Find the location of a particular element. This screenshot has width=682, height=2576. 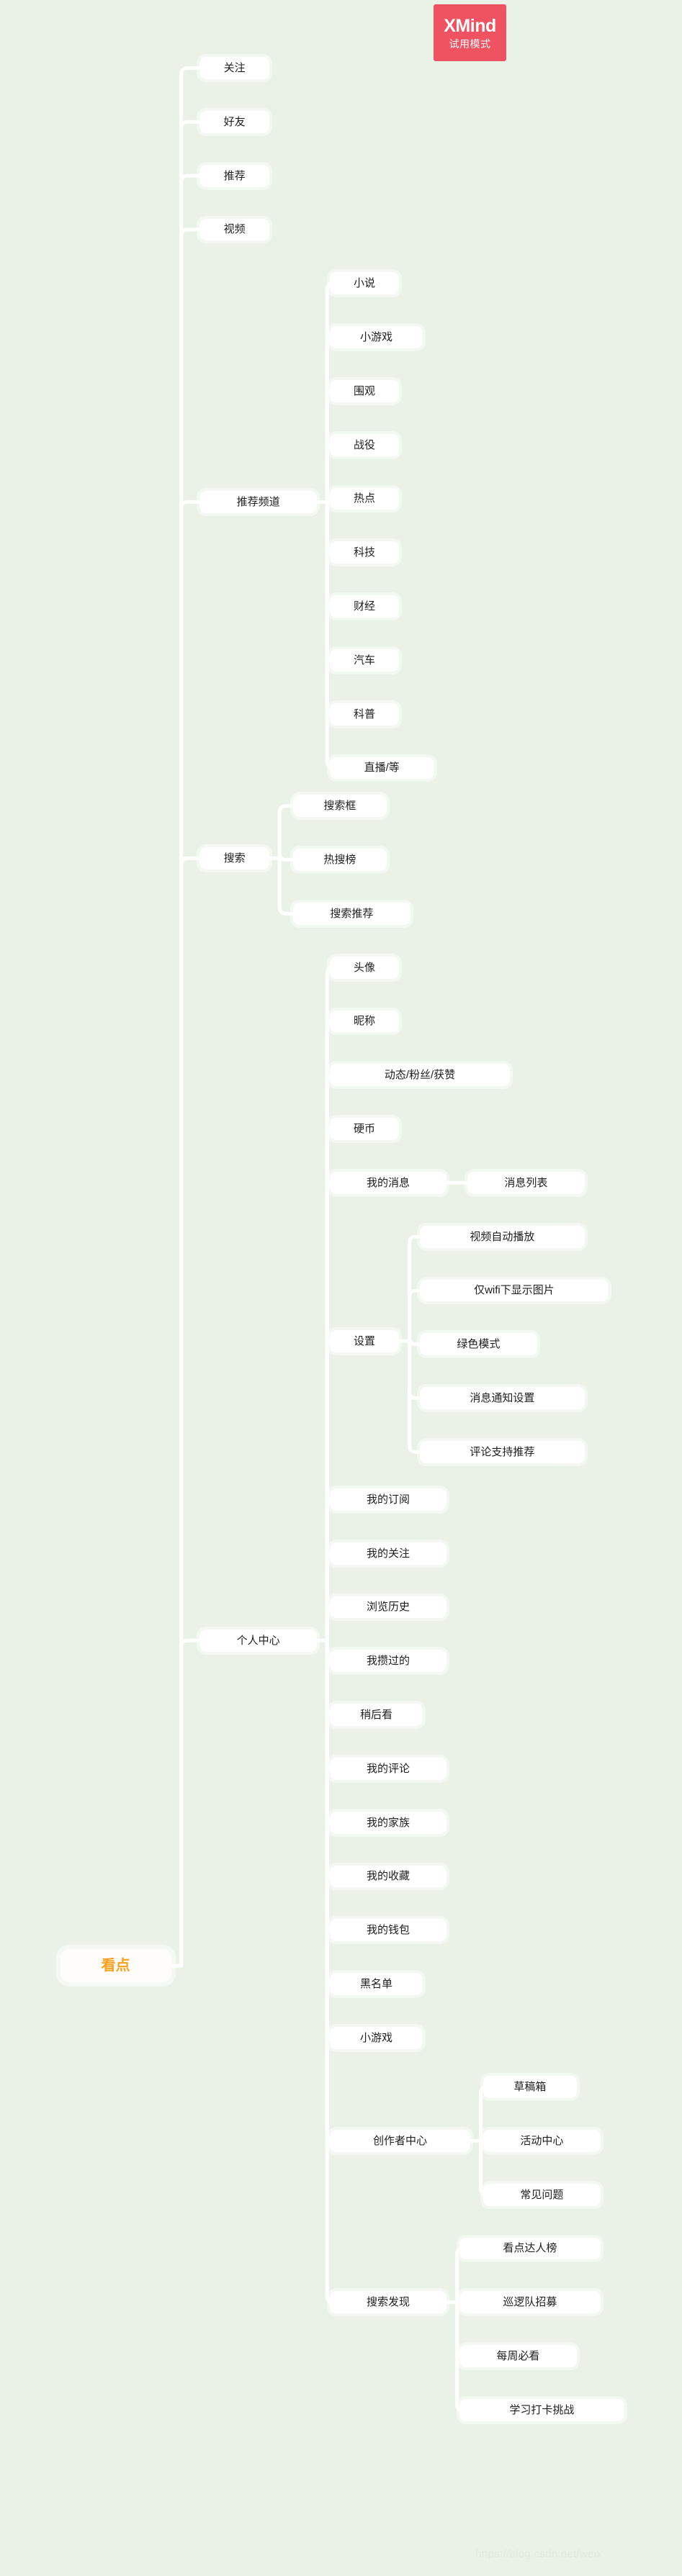

node-guanzhu: 关注 is located at coordinates (234, 68).